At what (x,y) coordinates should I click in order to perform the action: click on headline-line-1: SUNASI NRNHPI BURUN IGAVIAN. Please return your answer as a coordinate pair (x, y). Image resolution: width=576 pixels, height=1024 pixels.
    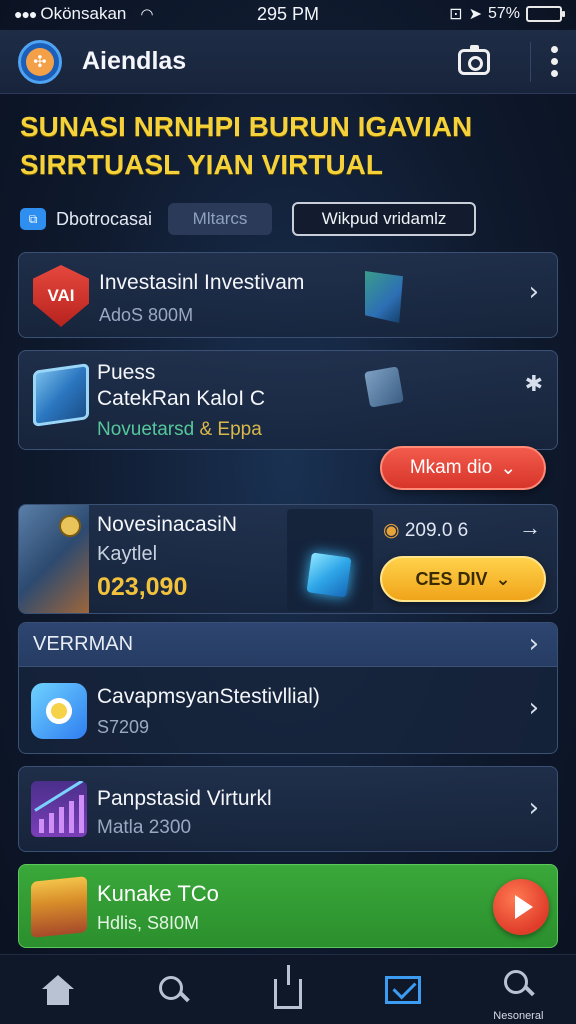
    Looking at the image, I should click on (246, 126).